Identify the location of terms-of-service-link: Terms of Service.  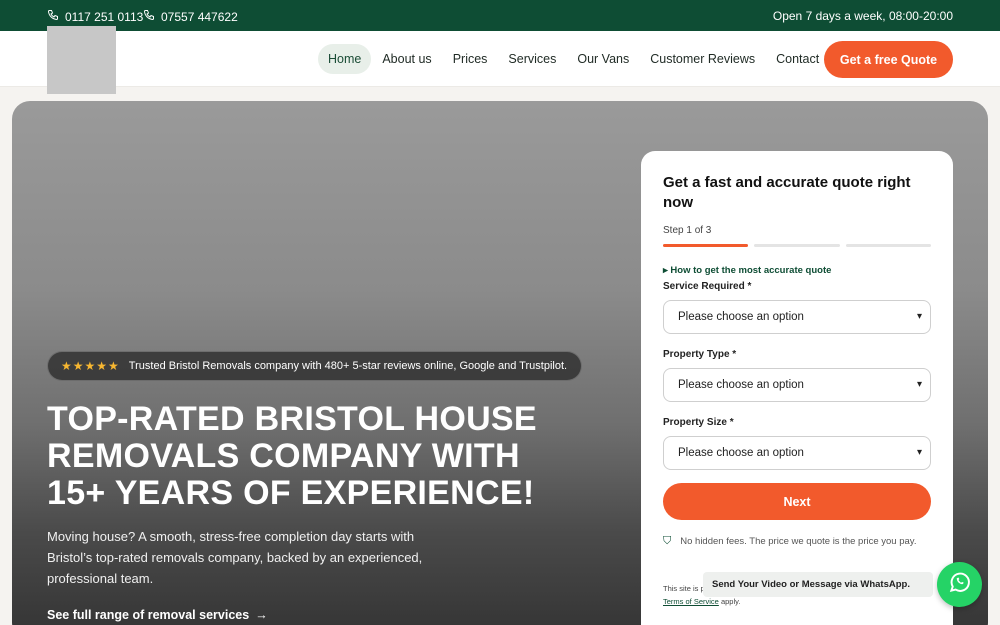
(691, 601).